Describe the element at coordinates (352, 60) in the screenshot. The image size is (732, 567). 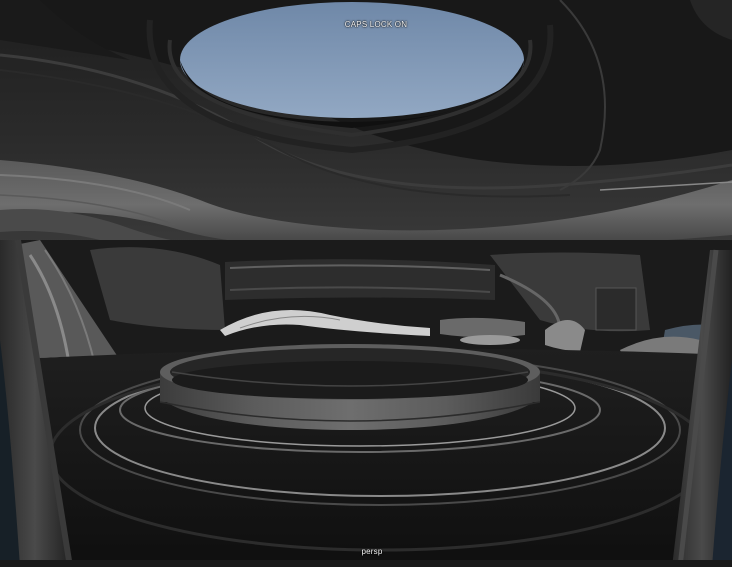
I see `skylight-oculus` at that location.